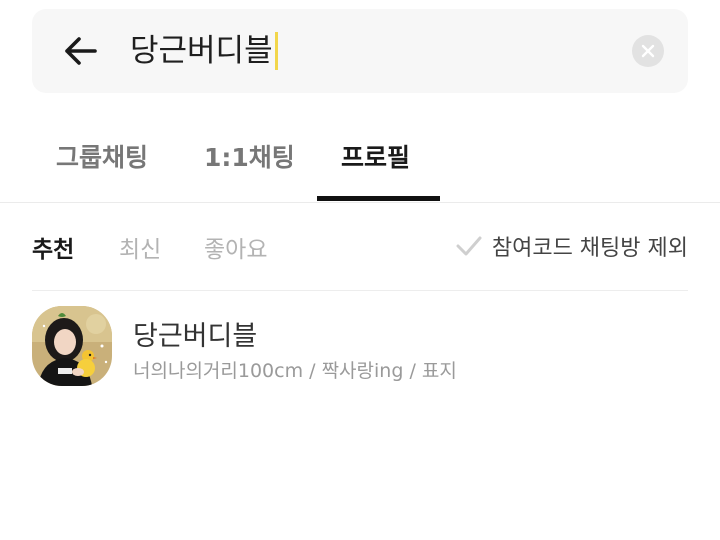 Image resolution: width=720 pixels, height=540 pixels. I want to click on sort-filters: 추천 최신 좋아요 참여코드 채팅방 제외, so click(360, 245).